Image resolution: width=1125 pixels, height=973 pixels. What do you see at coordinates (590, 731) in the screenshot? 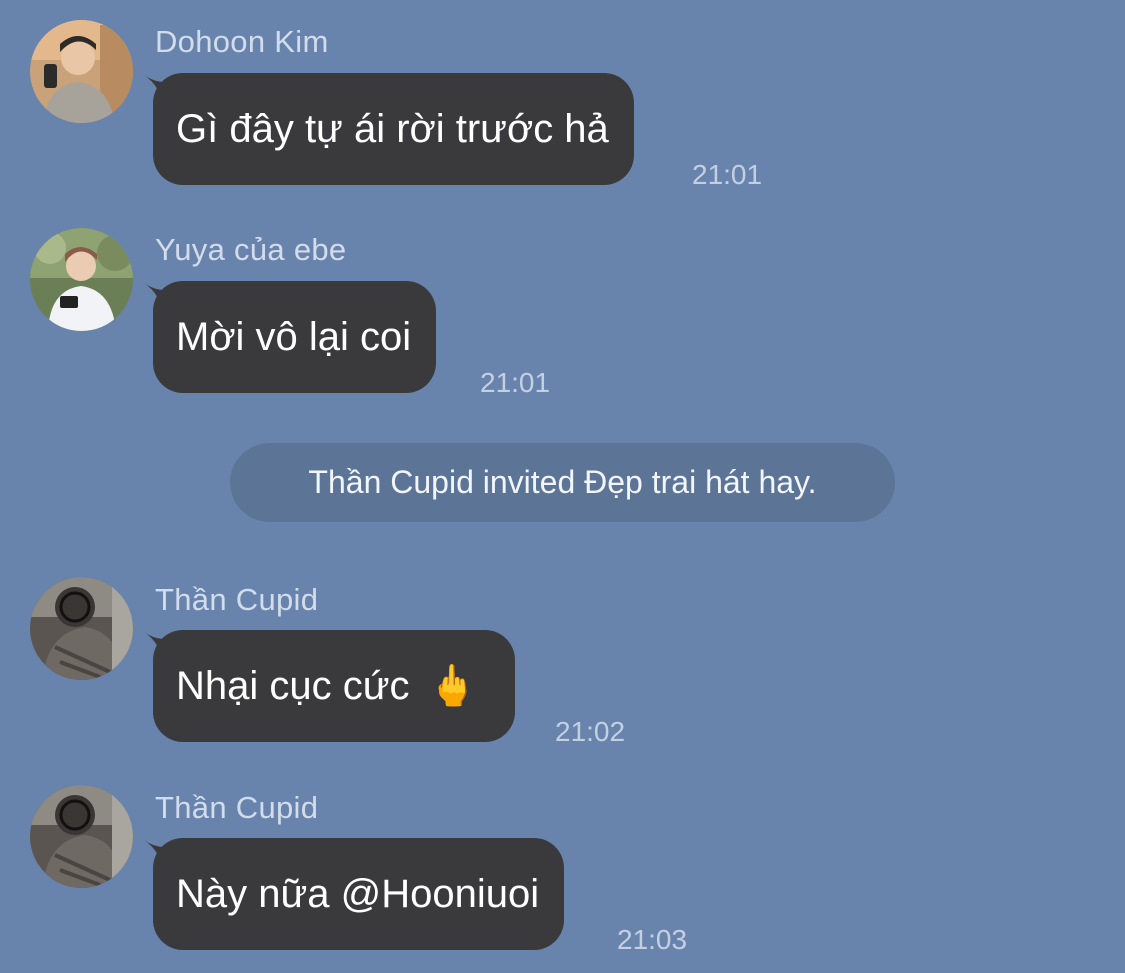
I see `message-timestamp: 21:02` at bounding box center [590, 731].